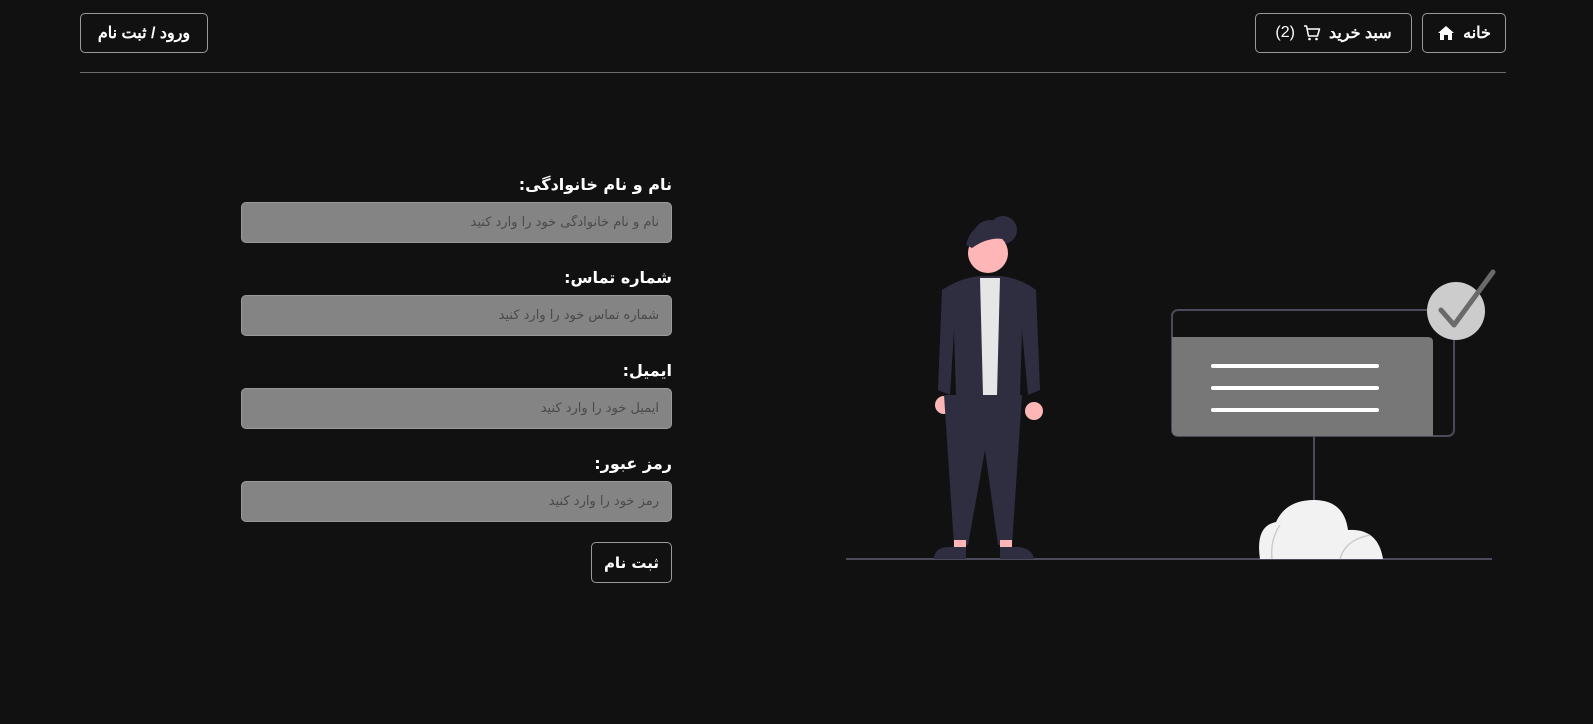 Image resolution: width=1593 pixels, height=724 pixels. What do you see at coordinates (456, 501) in the screenshot?
I see `password-input` at bounding box center [456, 501].